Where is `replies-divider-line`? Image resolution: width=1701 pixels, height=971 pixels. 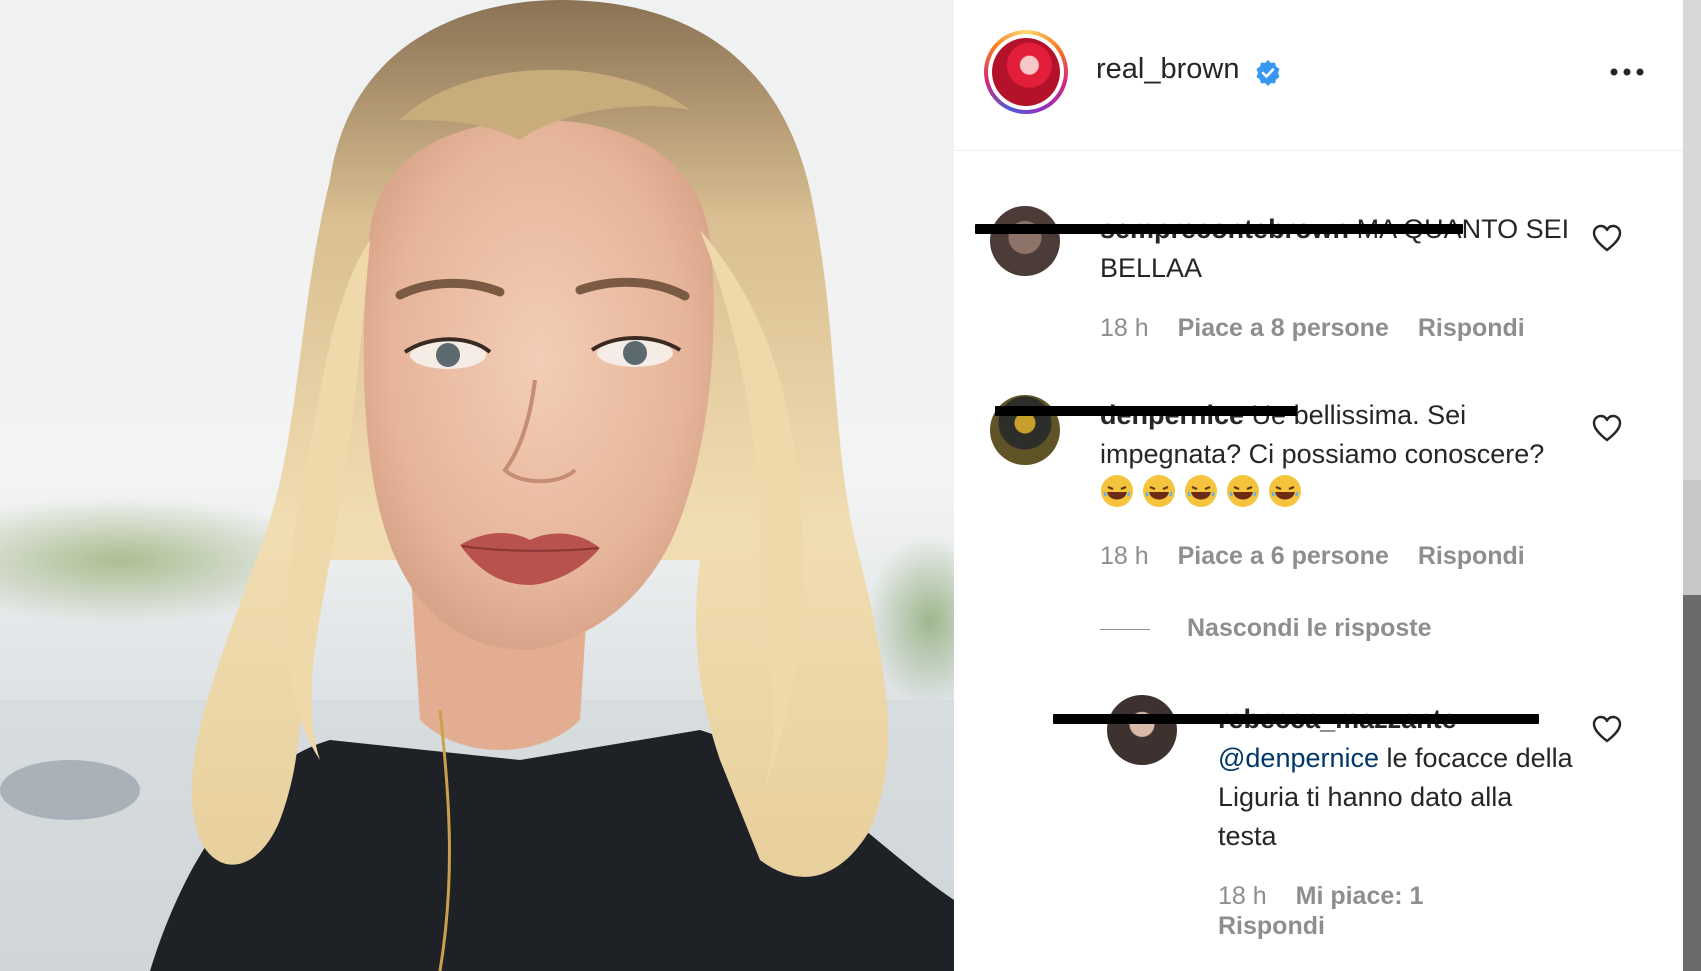 replies-divider-line is located at coordinates (1125, 629).